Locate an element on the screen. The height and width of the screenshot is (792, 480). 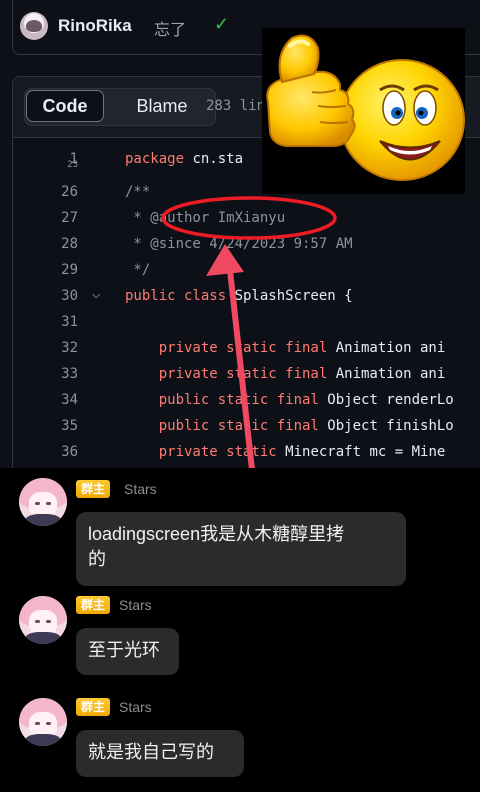
code-text: private static Minecraft mc = Mine is located at coordinates (285, 452).